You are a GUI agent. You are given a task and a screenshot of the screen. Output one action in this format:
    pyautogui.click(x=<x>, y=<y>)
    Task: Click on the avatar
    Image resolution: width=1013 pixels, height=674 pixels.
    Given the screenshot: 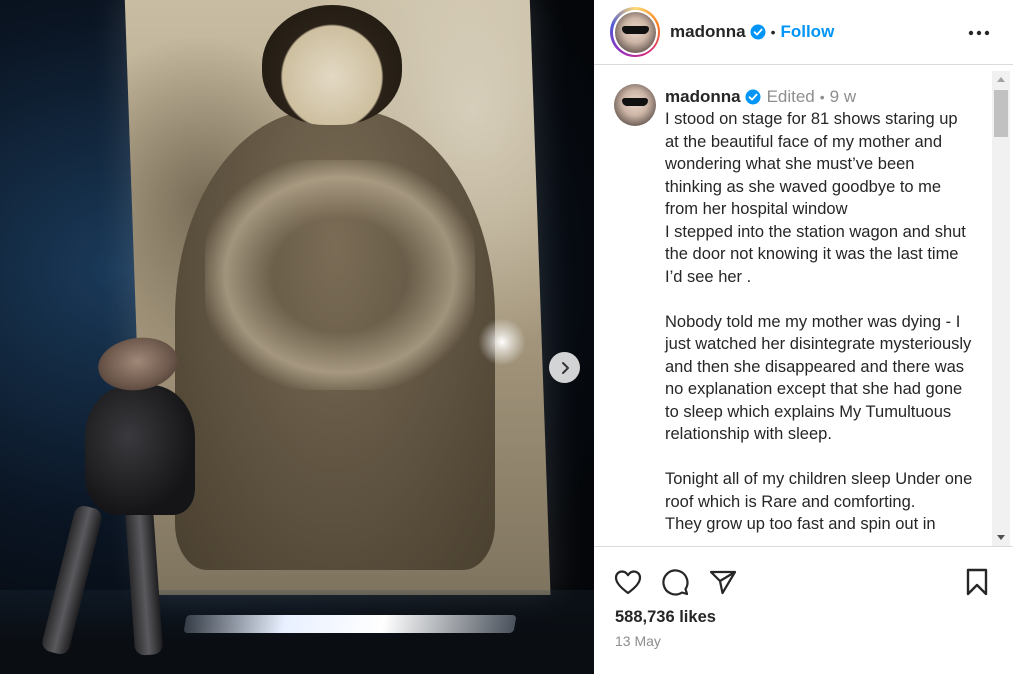 What is the action you would take?
    pyautogui.click(x=635, y=32)
    